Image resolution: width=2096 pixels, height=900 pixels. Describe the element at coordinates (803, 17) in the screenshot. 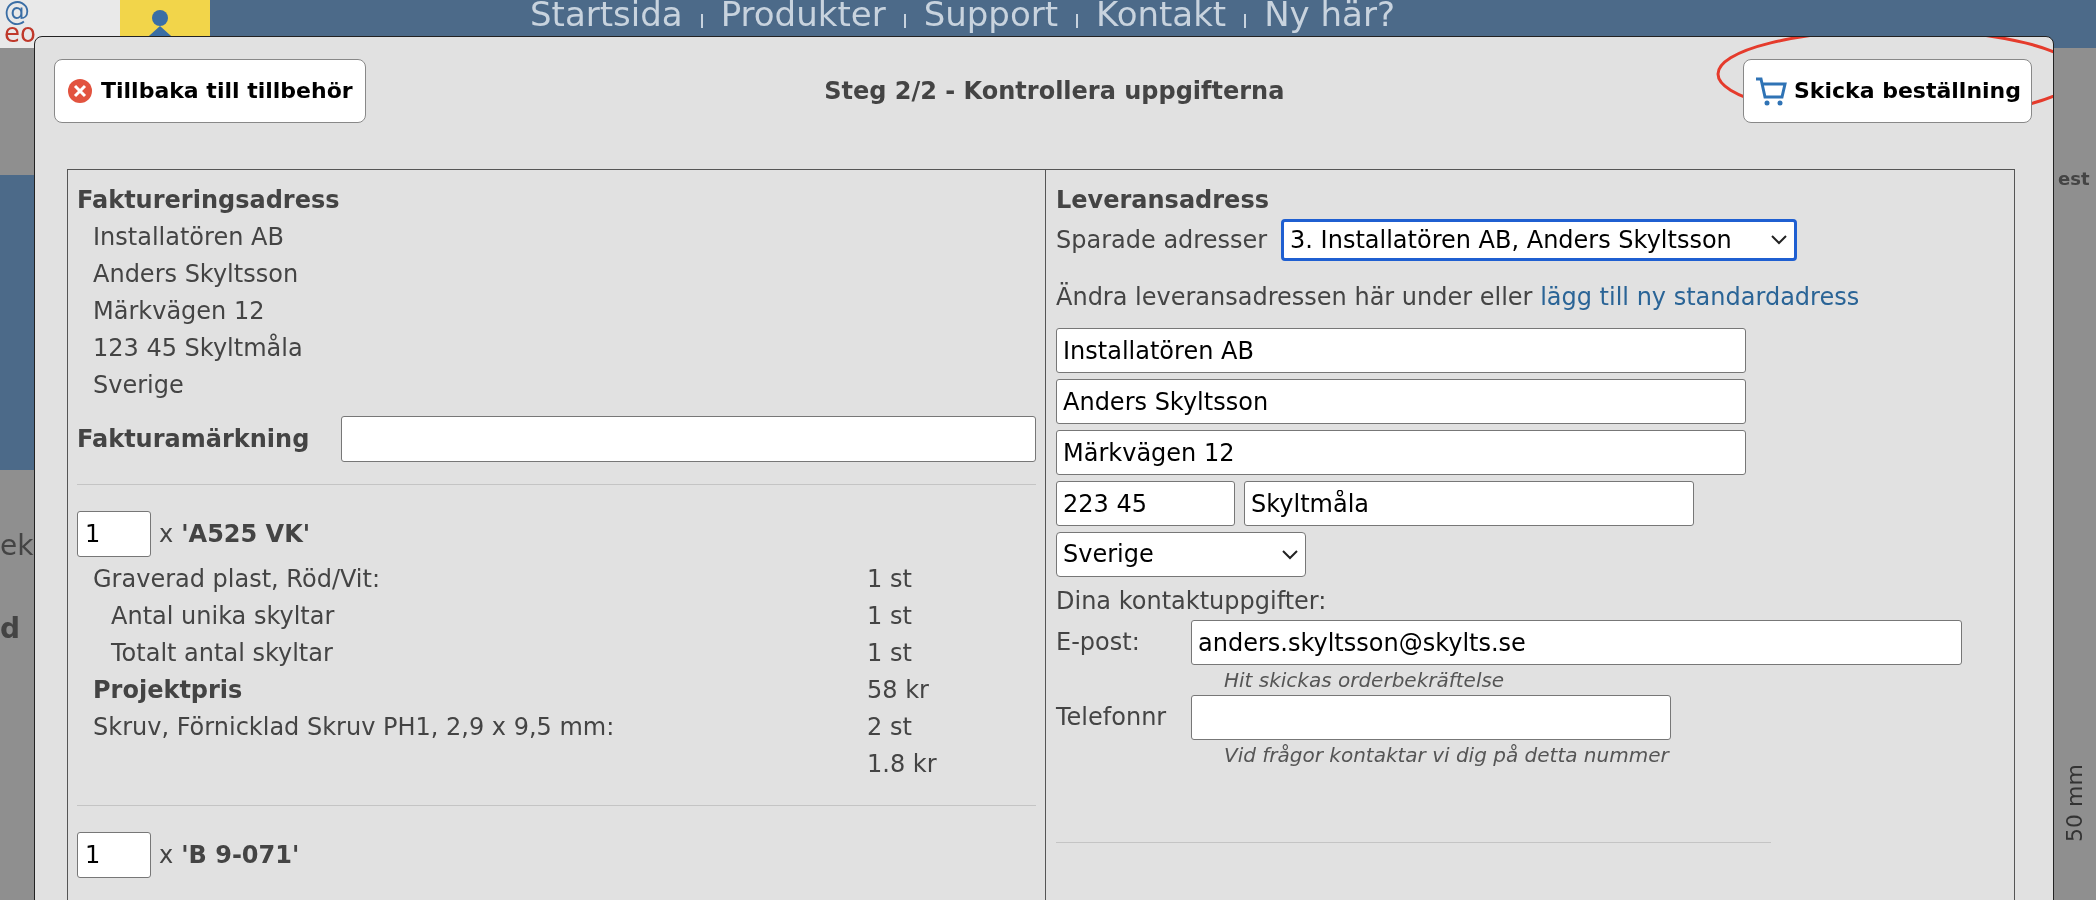

I see `nav-link: Produkter` at that location.